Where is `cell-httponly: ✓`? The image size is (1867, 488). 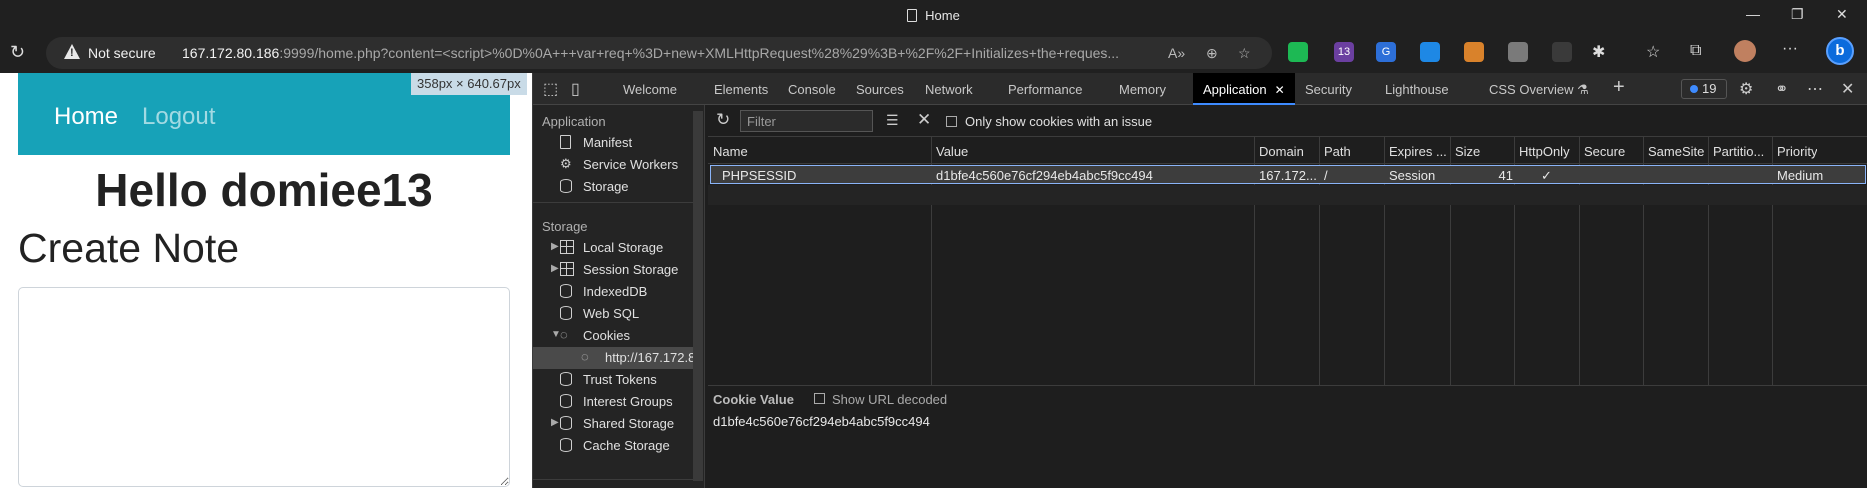
cell-httponly: ✓ is located at coordinates (1546, 175).